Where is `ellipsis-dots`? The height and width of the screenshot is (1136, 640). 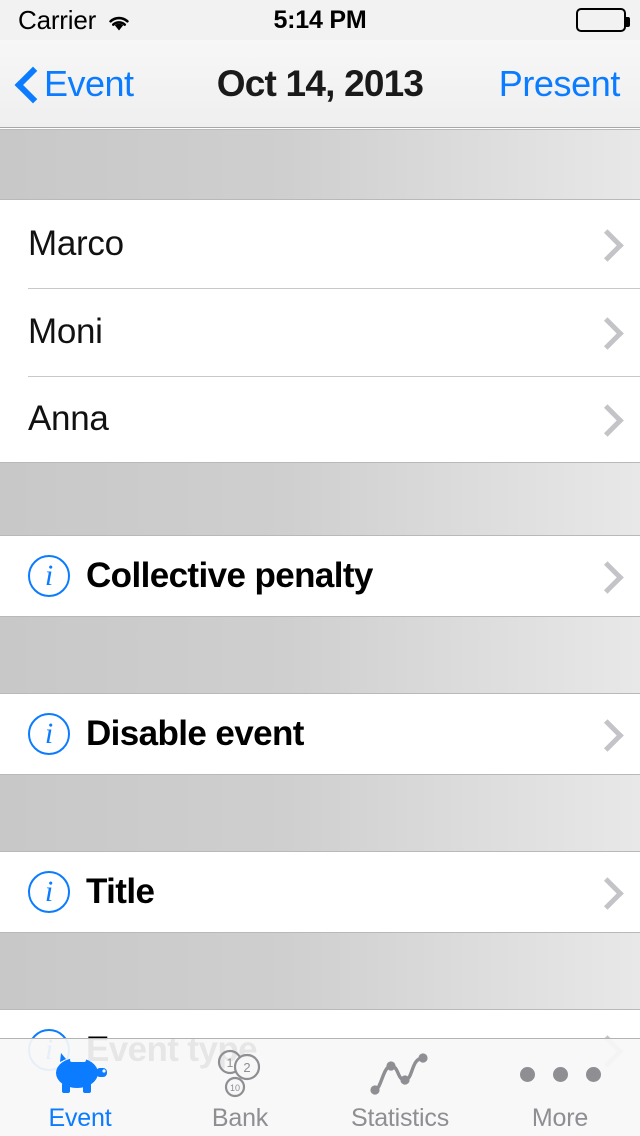 ellipsis-dots is located at coordinates (560, 1074).